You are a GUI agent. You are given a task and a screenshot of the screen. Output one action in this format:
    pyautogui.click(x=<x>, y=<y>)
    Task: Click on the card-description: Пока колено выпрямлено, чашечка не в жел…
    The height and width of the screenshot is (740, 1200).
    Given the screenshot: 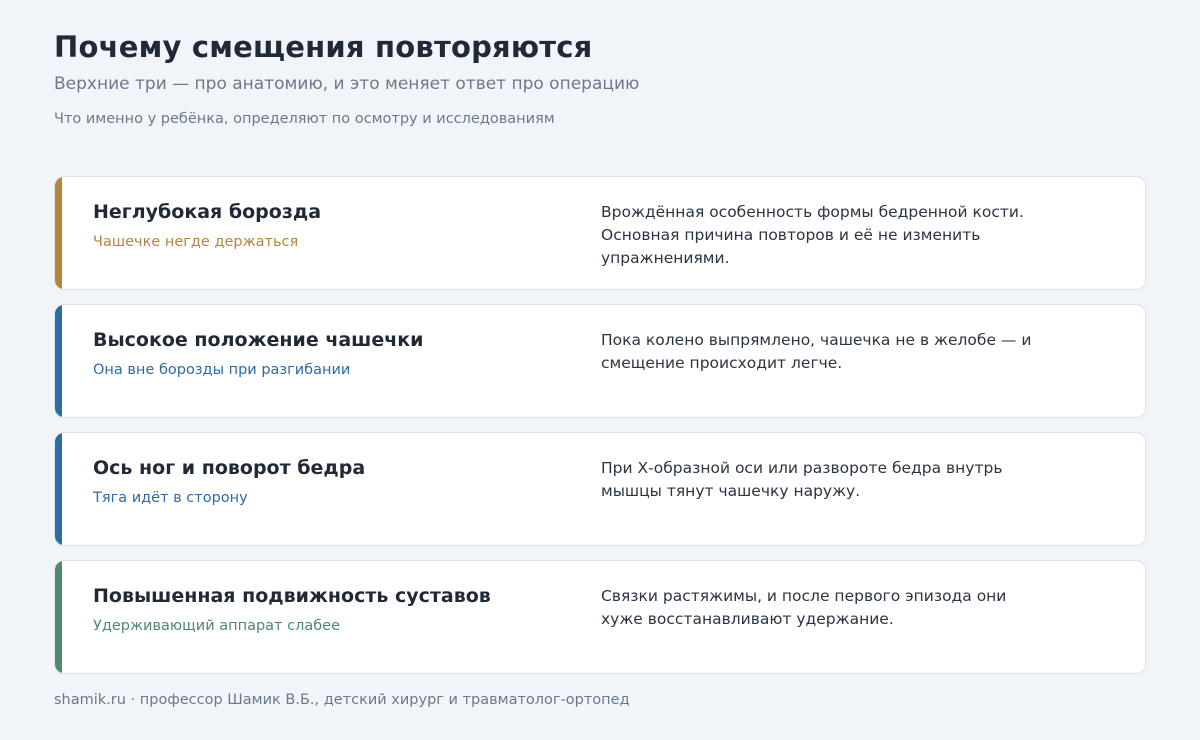 What is the action you would take?
    pyautogui.click(x=816, y=351)
    